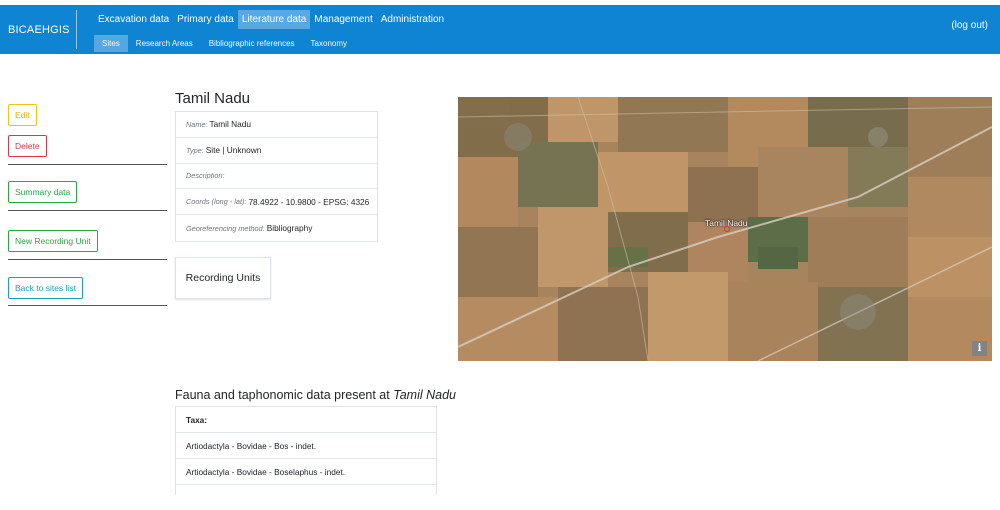  What do you see at coordinates (233, 150) in the screenshot?
I see `detail-value: Site | Unknown` at bounding box center [233, 150].